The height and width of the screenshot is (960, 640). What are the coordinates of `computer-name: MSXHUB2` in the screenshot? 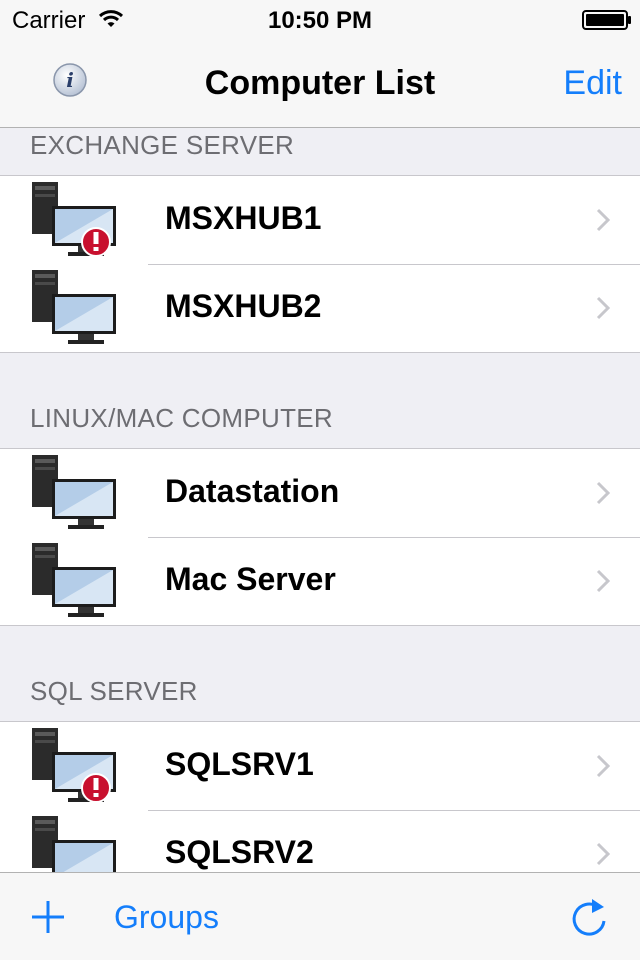 It's located at (243, 306).